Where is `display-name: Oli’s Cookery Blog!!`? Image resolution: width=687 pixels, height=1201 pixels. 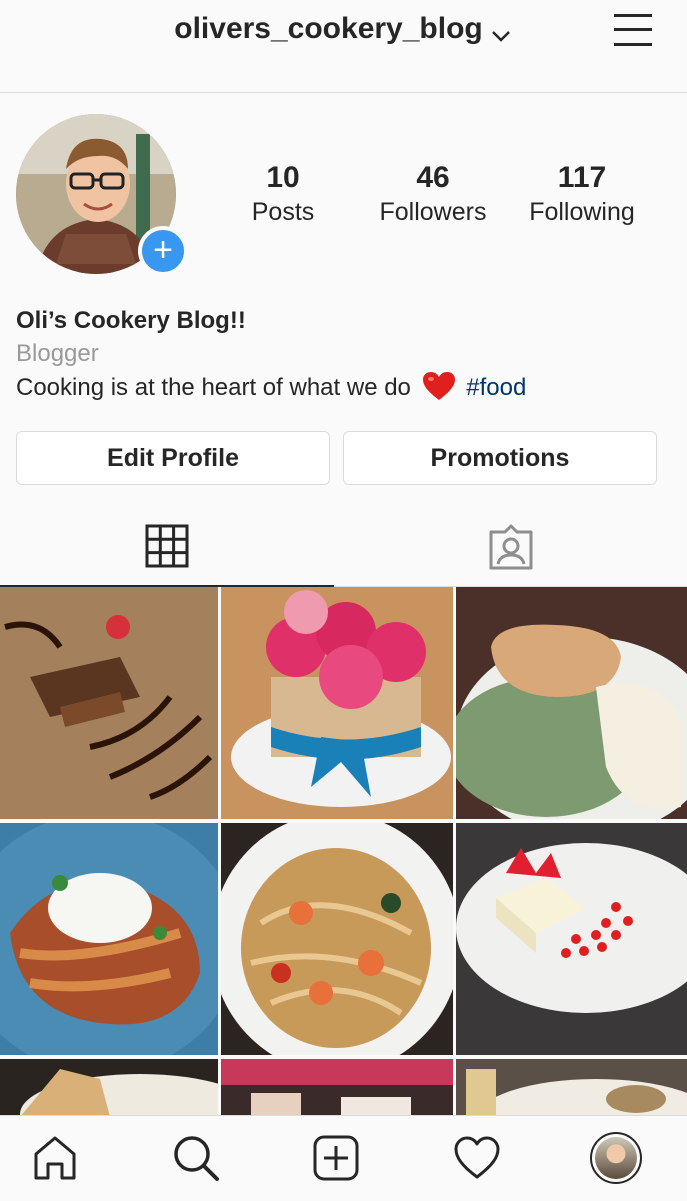 display-name: Oli’s Cookery Blog!! is located at coordinates (131, 320).